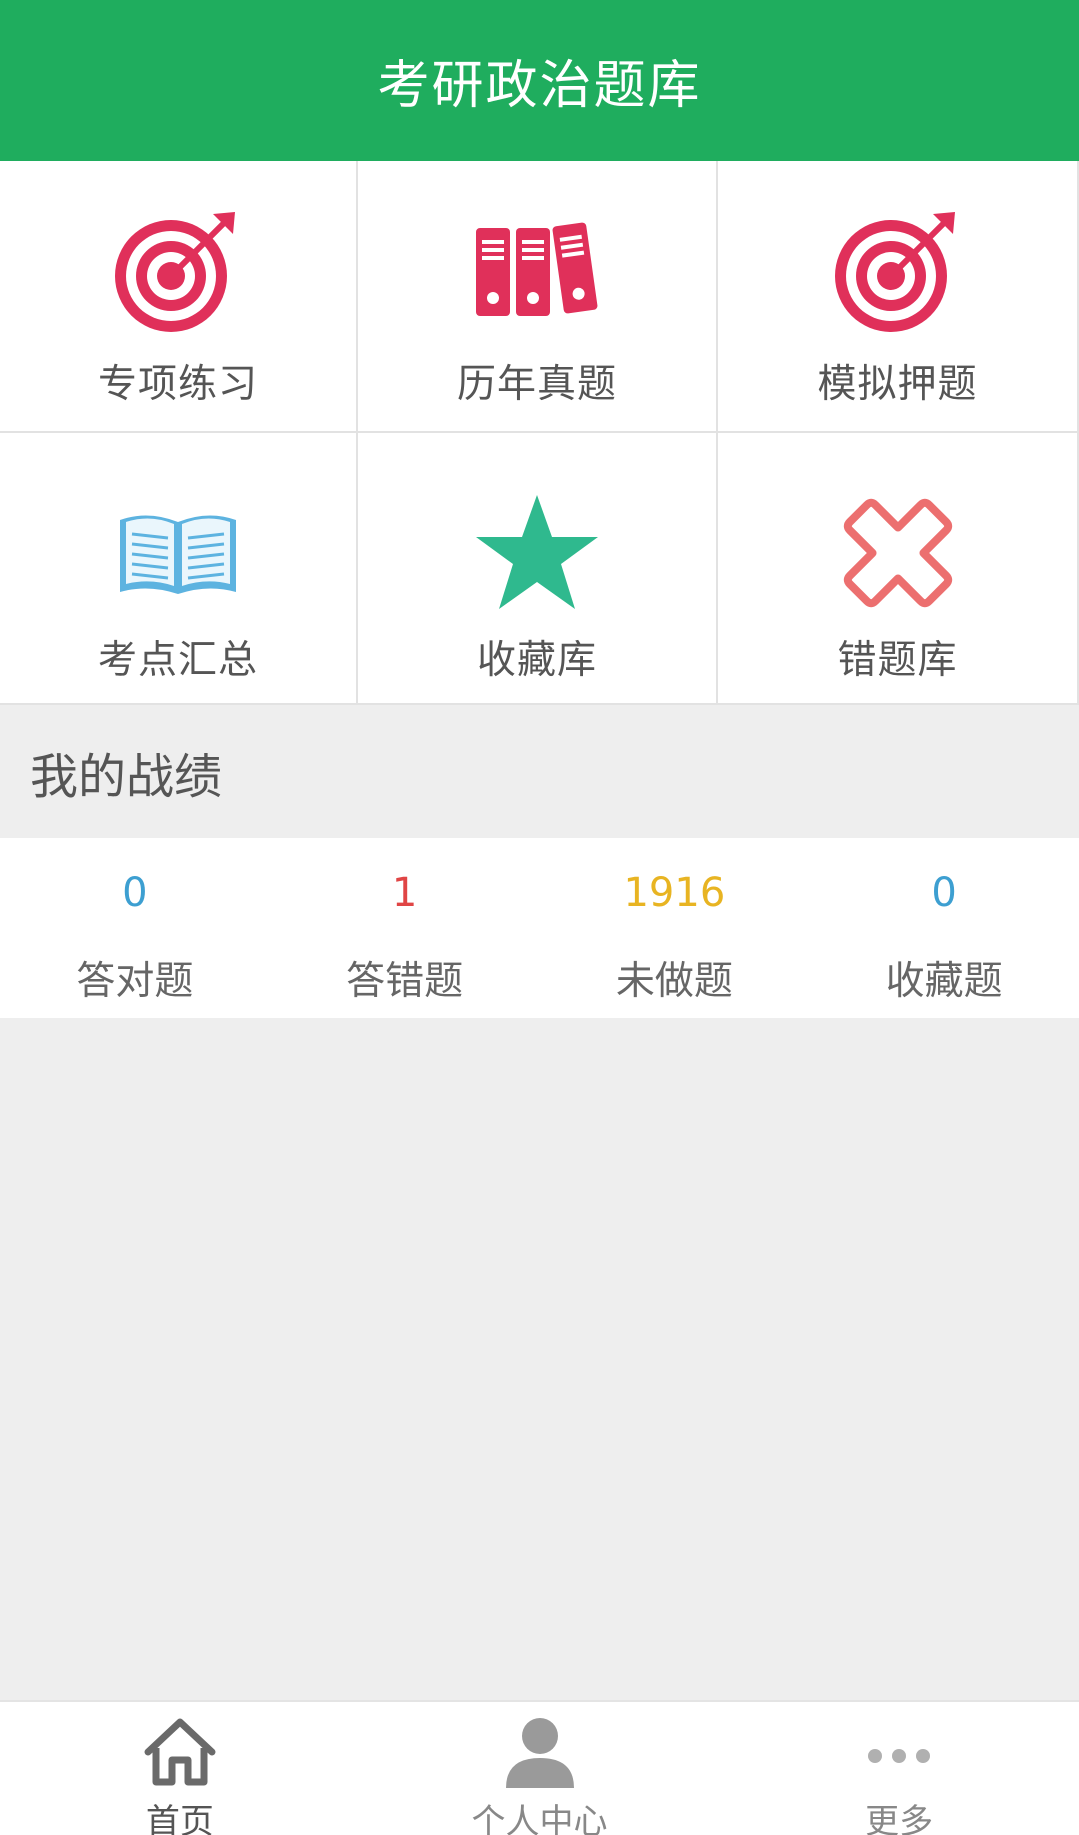 The image size is (1079, 1835). Describe the element at coordinates (536, 384) in the screenshot. I see `menu-item-label: 历年真题` at that location.